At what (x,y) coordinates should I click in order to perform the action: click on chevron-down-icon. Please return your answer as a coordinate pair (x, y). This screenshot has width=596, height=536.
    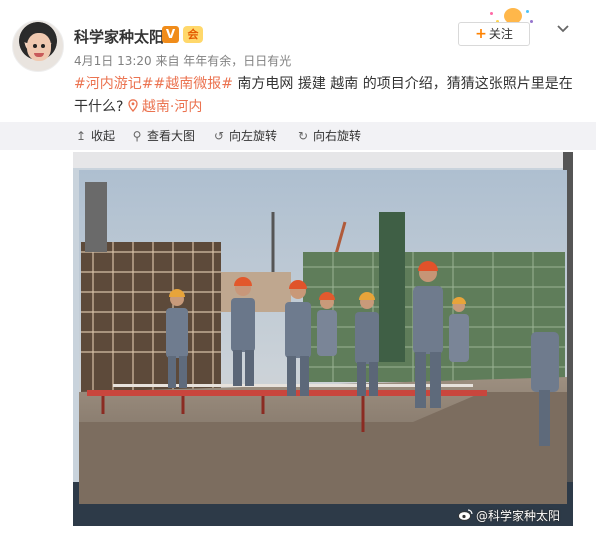
    Looking at the image, I should click on (563, 29).